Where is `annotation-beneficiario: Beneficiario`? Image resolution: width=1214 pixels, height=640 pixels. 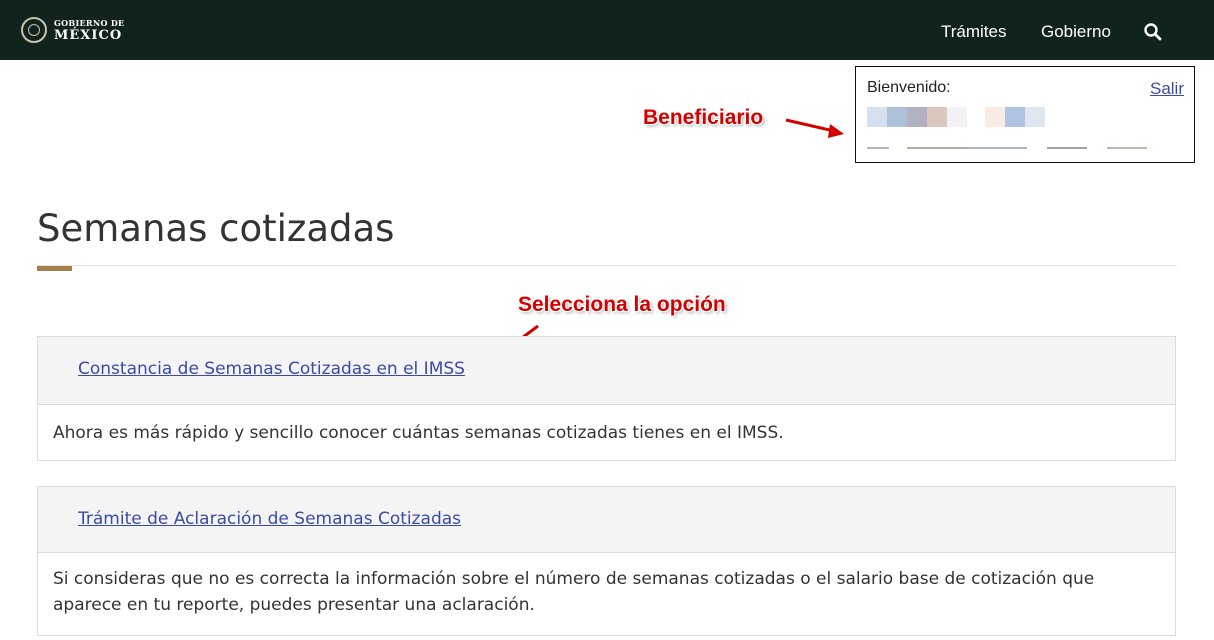
annotation-beneficiario: Beneficiario is located at coordinates (703, 117).